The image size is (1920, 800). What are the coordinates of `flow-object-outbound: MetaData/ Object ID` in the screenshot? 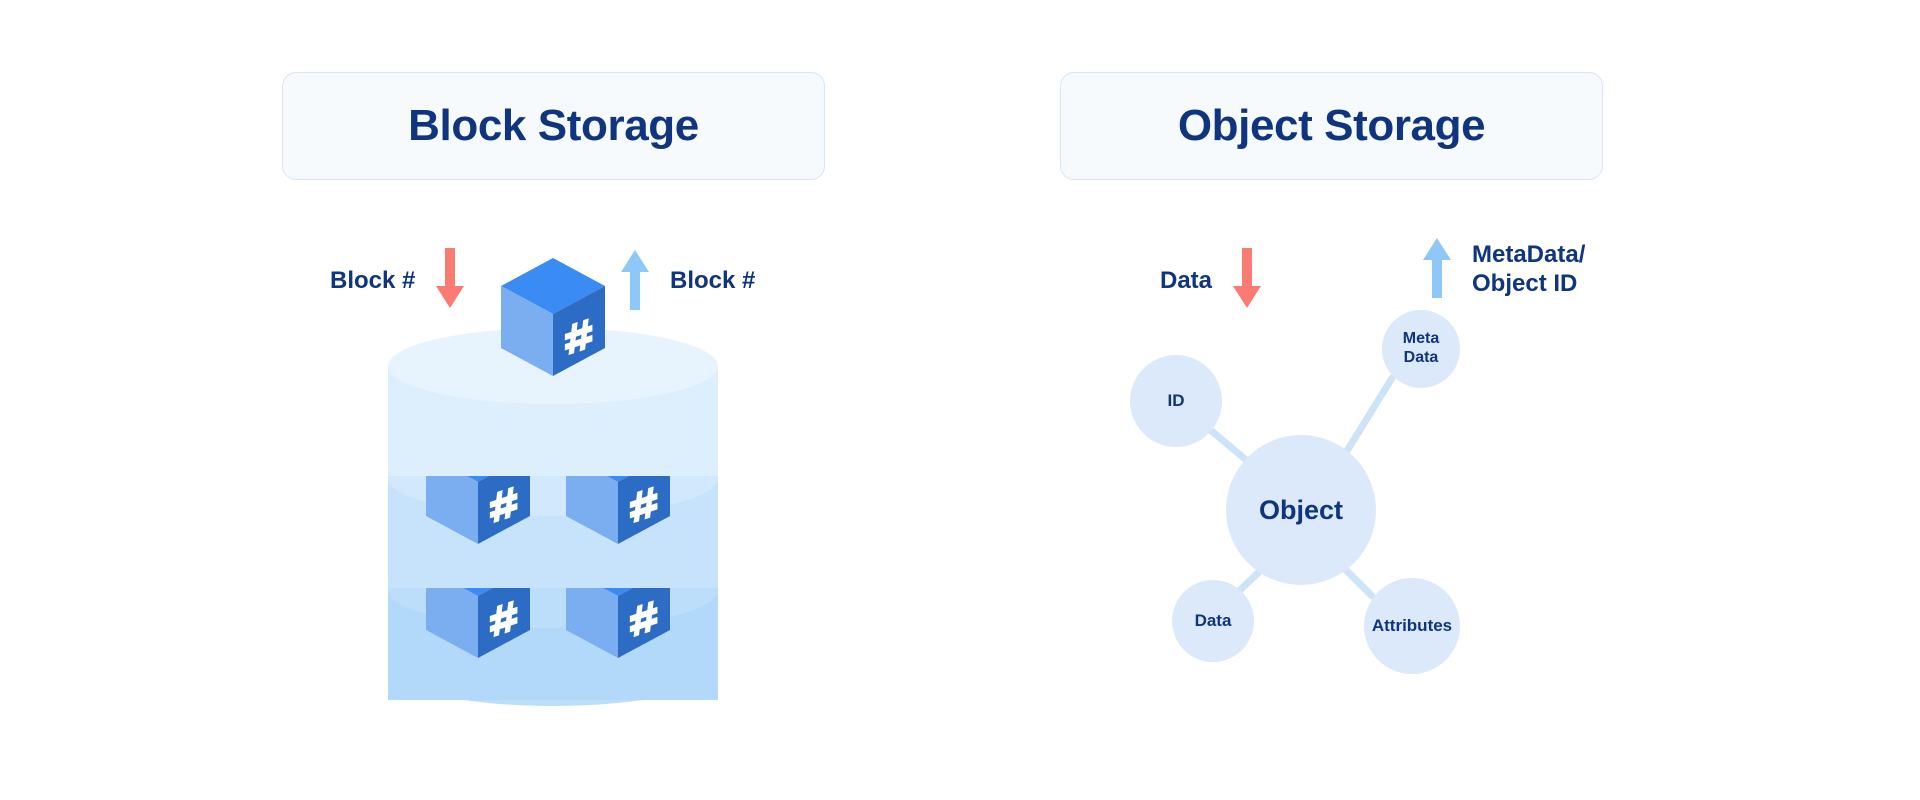 It's located at (1502, 269).